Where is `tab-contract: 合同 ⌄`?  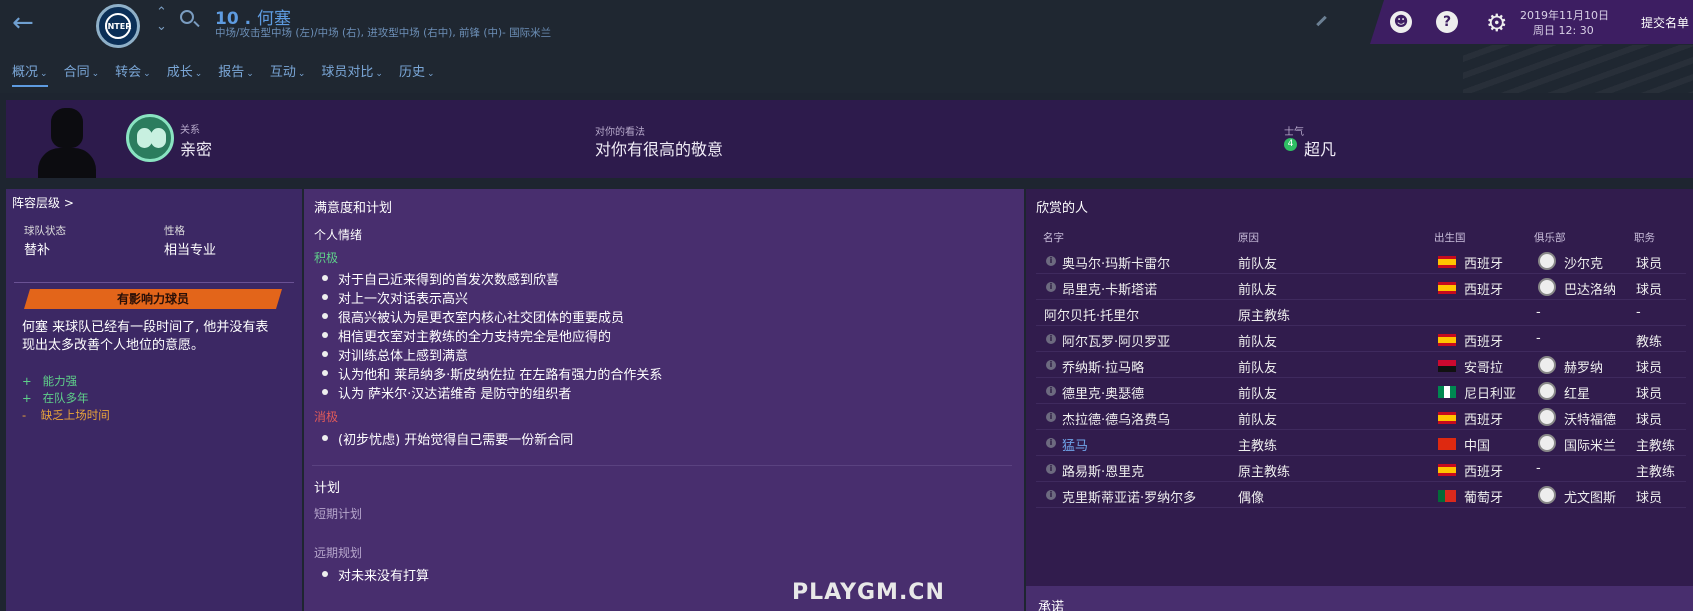
tab-contract: 合同 ⌄ is located at coordinates (82, 74).